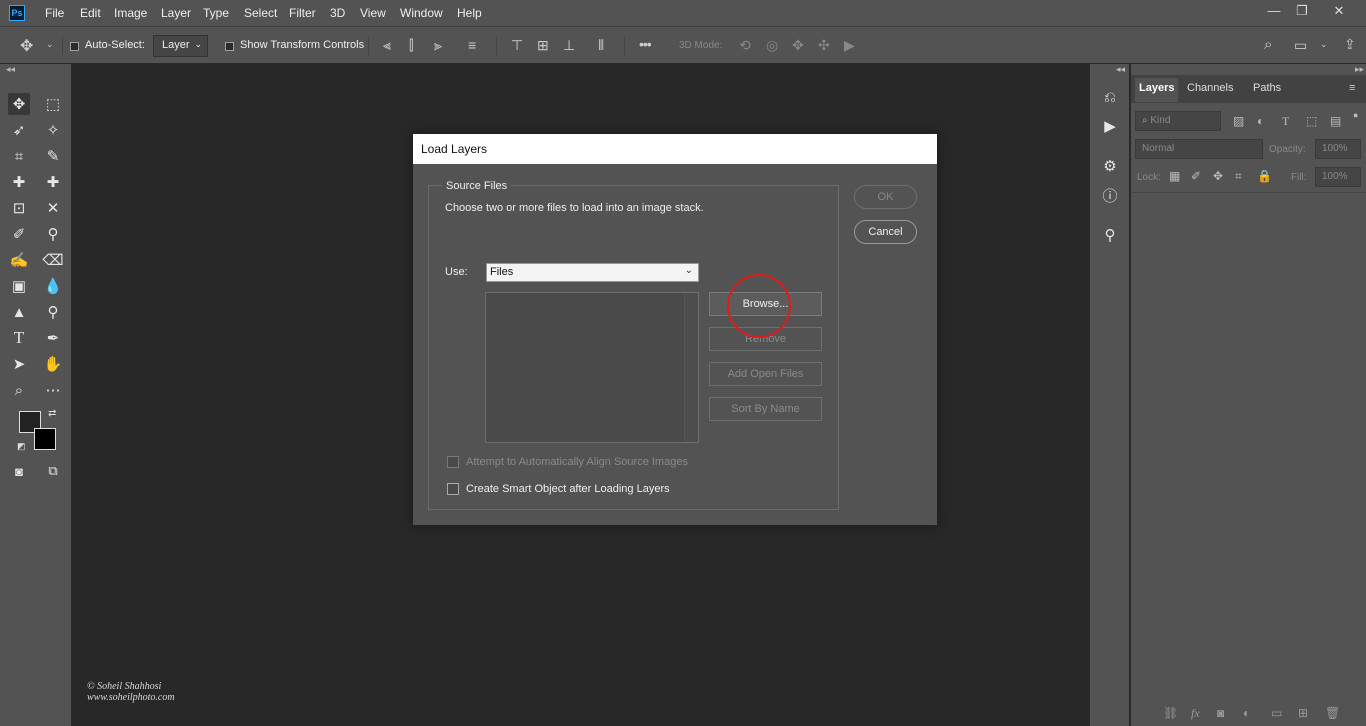 Image resolution: width=1366 pixels, height=726 pixels. Describe the element at coordinates (45, 439) in the screenshot. I see `background-color-swatch` at that location.